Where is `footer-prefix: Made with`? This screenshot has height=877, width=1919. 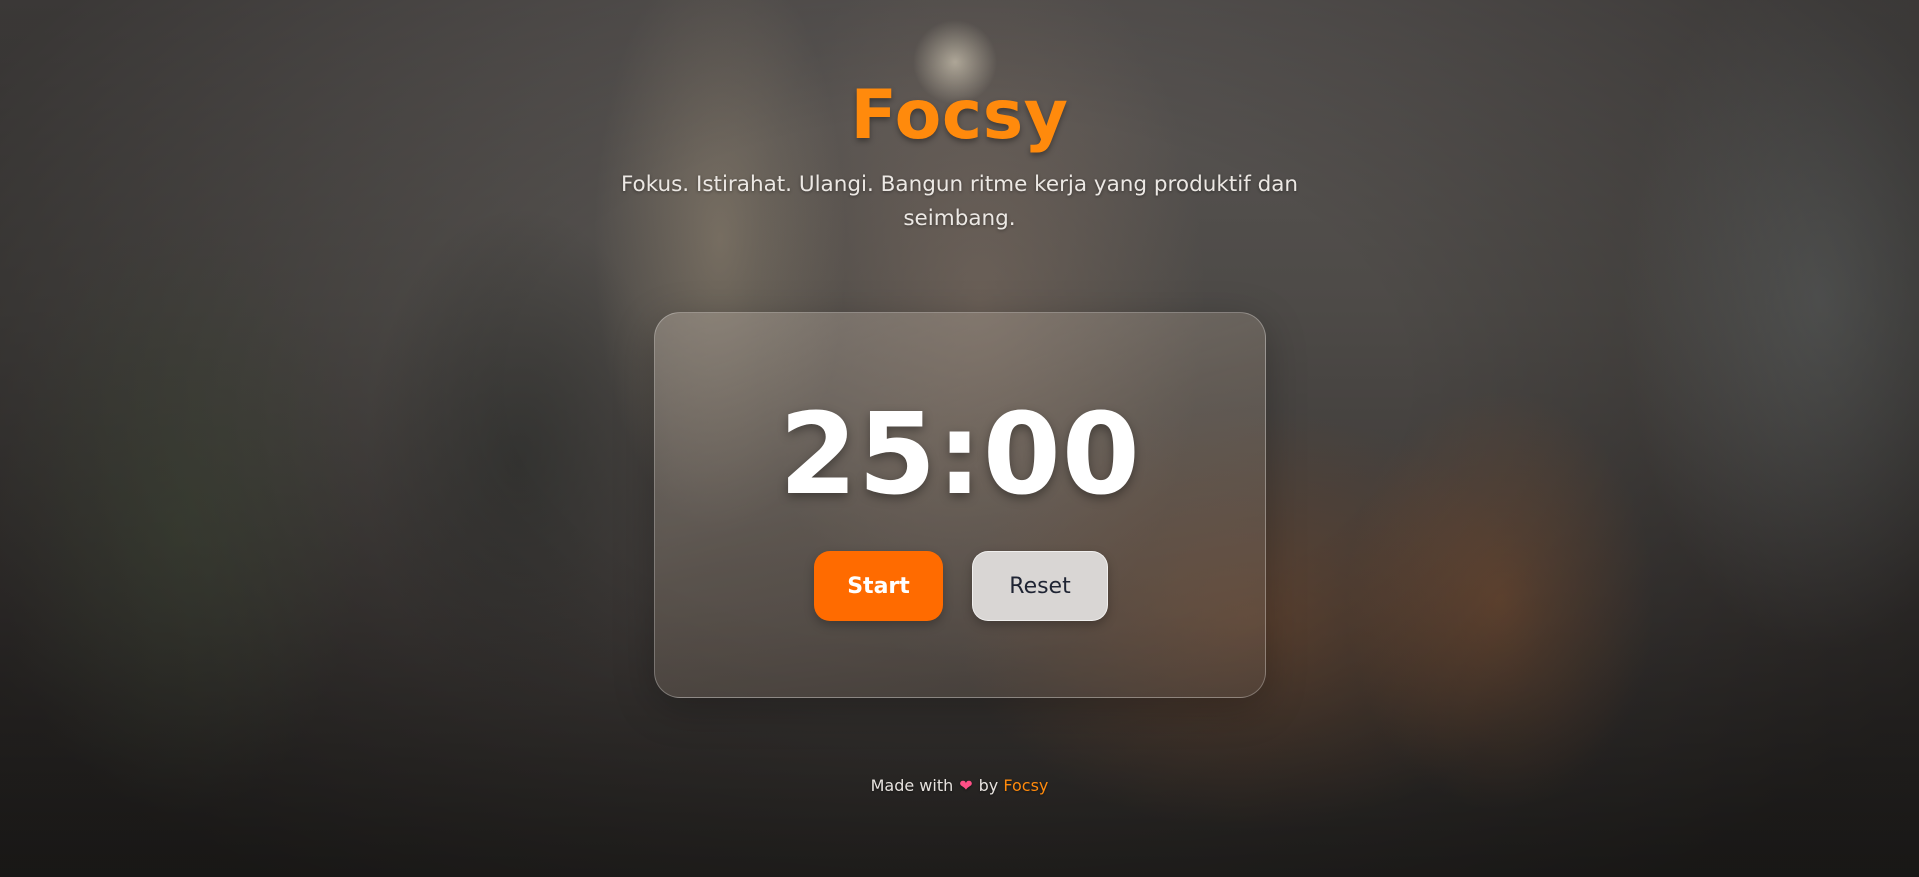
footer-prefix: Made with is located at coordinates (912, 785).